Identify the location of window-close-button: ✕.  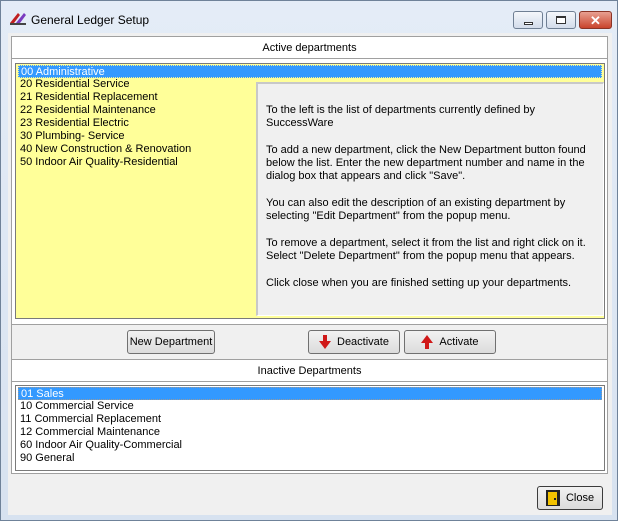
(595, 20).